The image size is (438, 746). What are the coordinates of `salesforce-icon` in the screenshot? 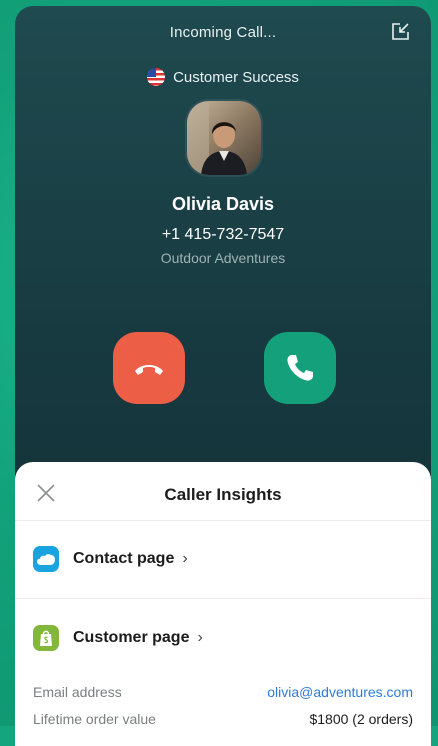 It's located at (46, 559).